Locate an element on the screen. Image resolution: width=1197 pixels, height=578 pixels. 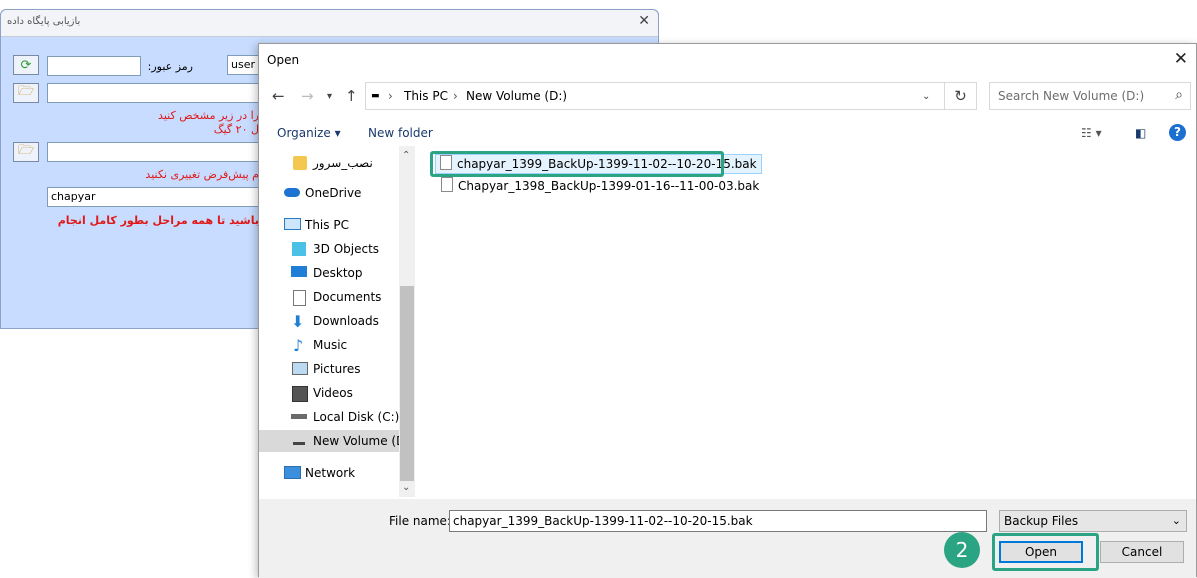
instruction-line-1: را در زیر مشخص کنید is located at coordinates (208, 115).